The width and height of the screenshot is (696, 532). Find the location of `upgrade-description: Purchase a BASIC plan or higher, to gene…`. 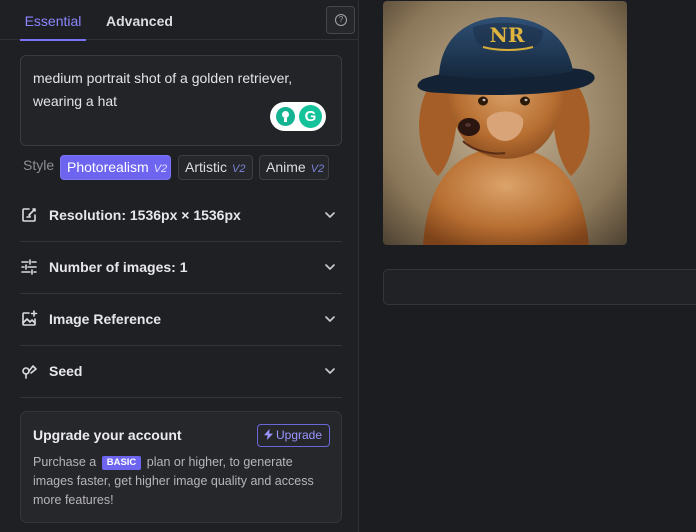

upgrade-description: Purchase a BASIC plan or higher, to gene… is located at coordinates (183, 481).